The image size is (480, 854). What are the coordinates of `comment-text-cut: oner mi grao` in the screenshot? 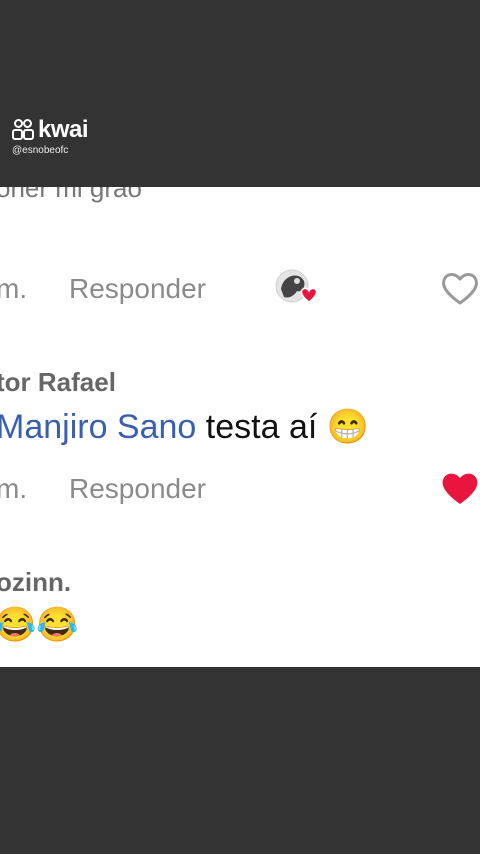 It's located at (71, 195).